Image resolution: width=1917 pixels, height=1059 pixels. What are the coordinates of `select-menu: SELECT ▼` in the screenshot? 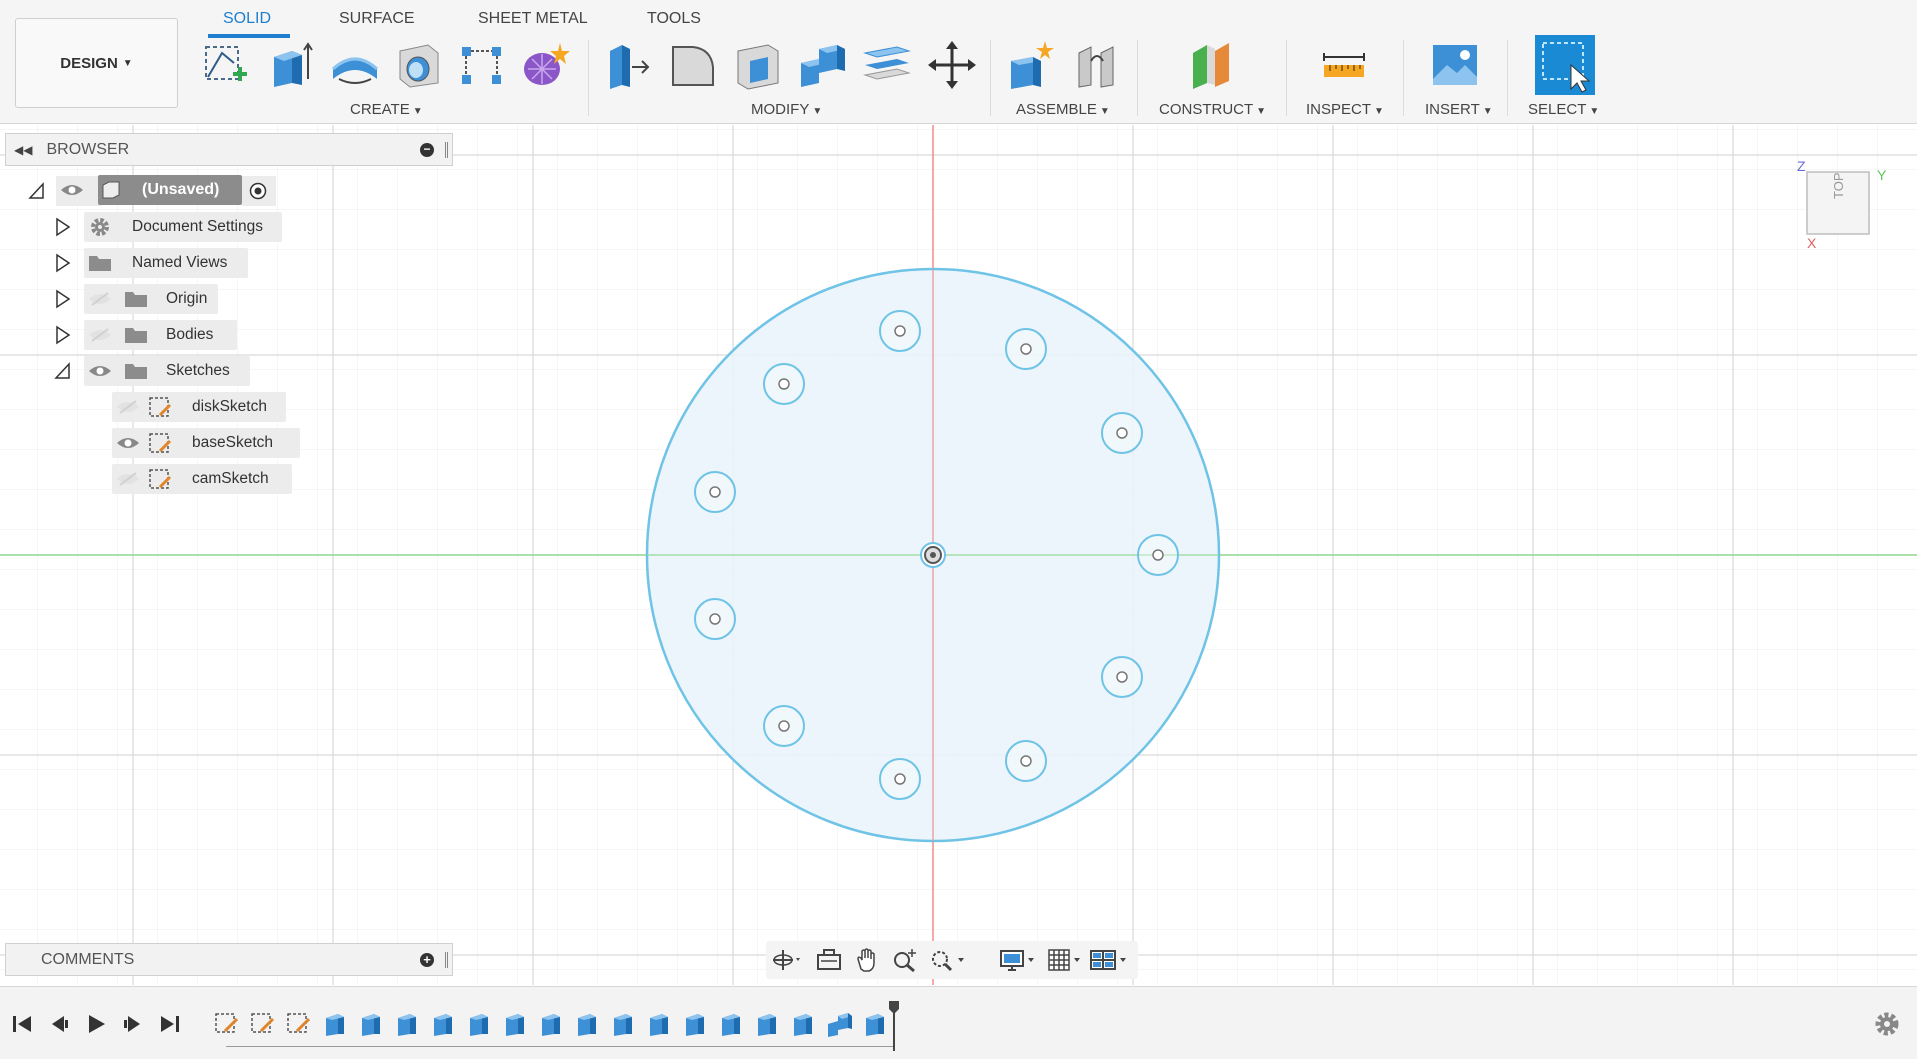 It's located at (1563, 109).